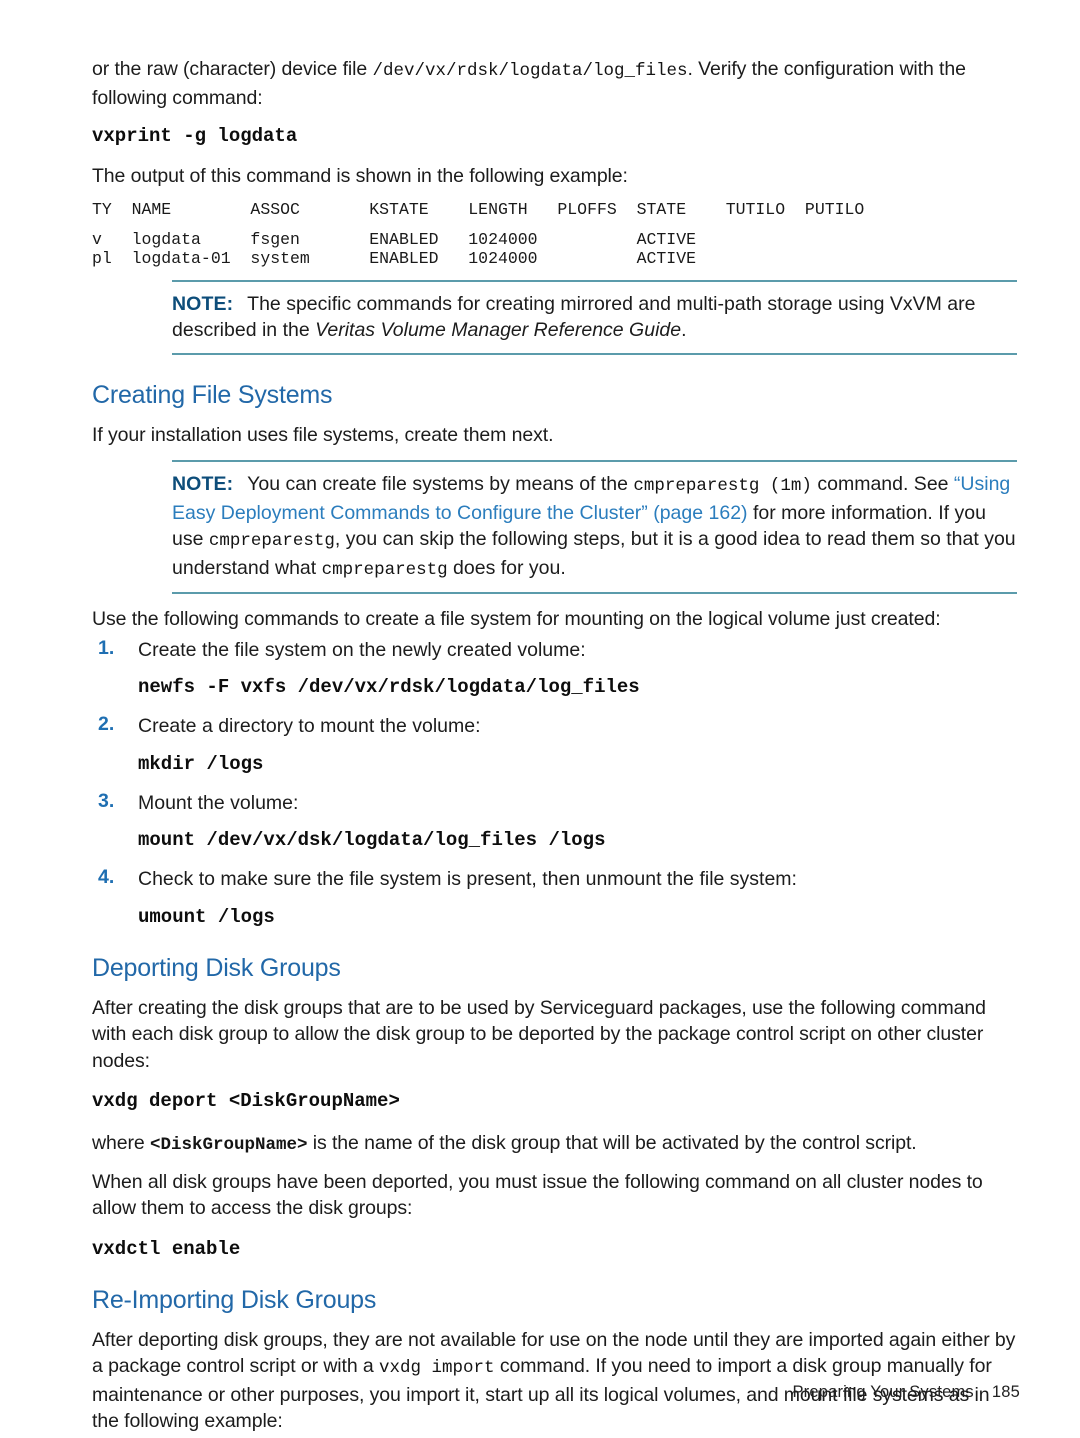 This screenshot has width=1080, height=1438. What do you see at coordinates (218, 802) in the screenshot?
I see `step-text: Mount the volume:` at bounding box center [218, 802].